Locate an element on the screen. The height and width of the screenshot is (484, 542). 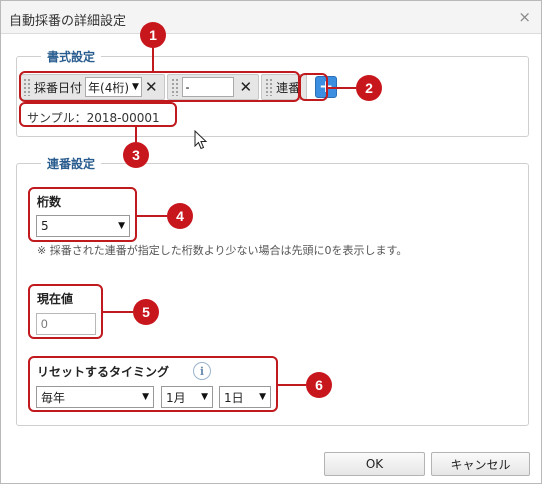
title-bar: 自動採番の詳細設定 × is located at coordinates (271, 17).